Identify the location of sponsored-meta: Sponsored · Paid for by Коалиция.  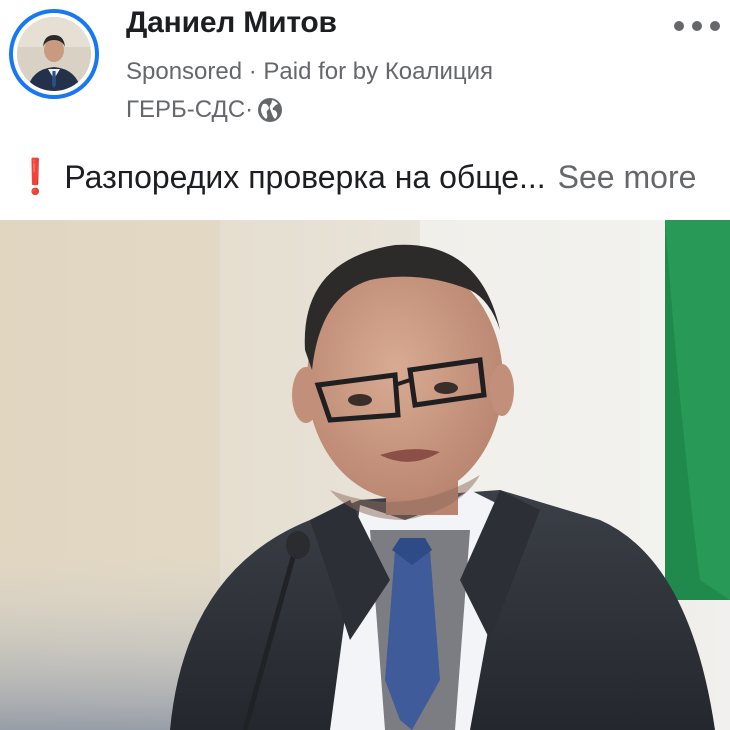
(309, 72).